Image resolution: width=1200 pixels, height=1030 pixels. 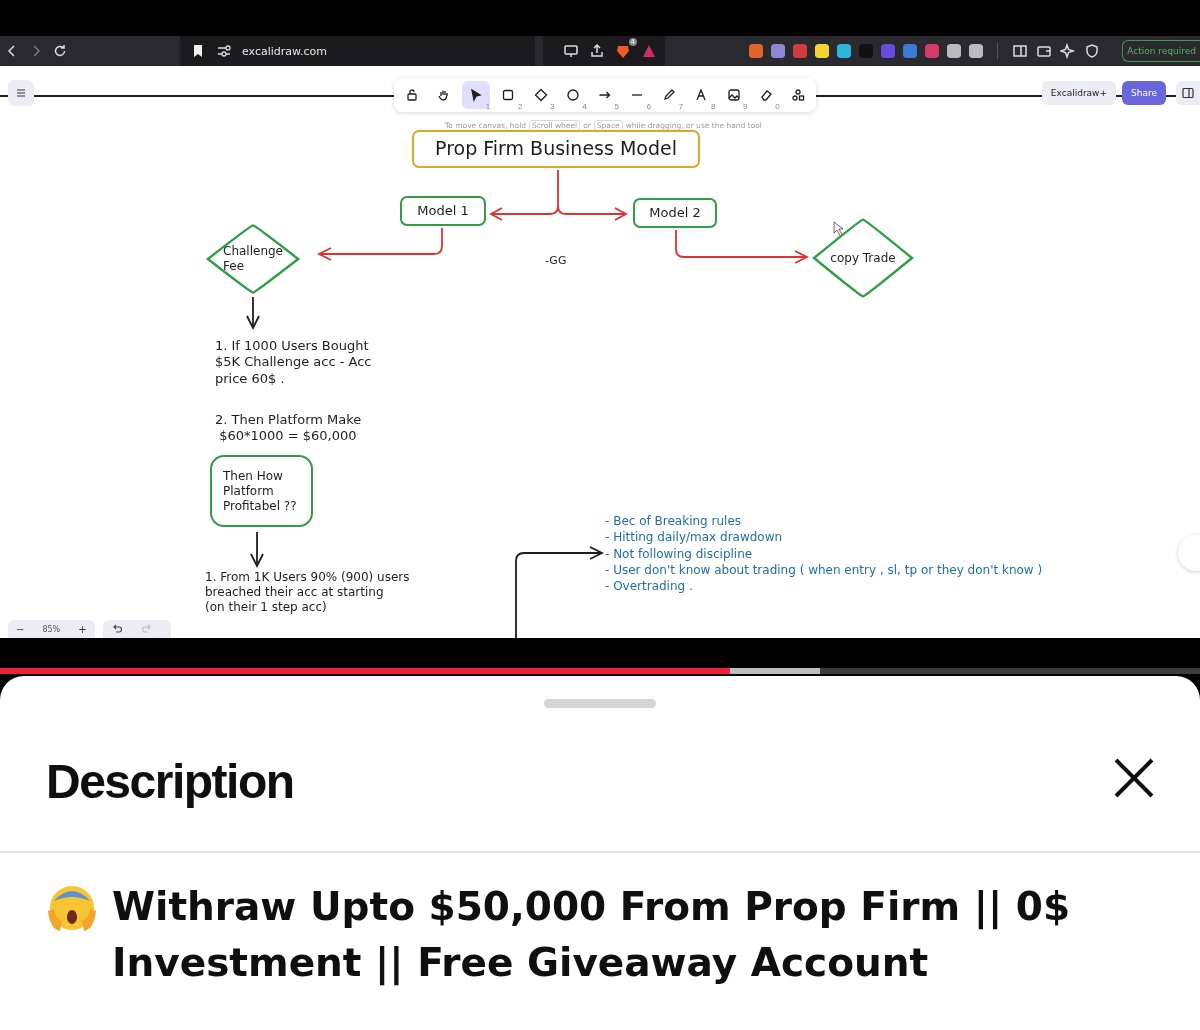 What do you see at coordinates (412, 95) in the screenshot?
I see `lock-icon` at bounding box center [412, 95].